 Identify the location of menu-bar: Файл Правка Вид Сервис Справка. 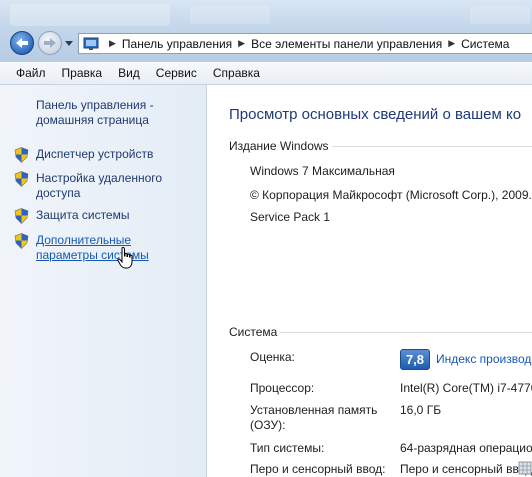
(266, 73).